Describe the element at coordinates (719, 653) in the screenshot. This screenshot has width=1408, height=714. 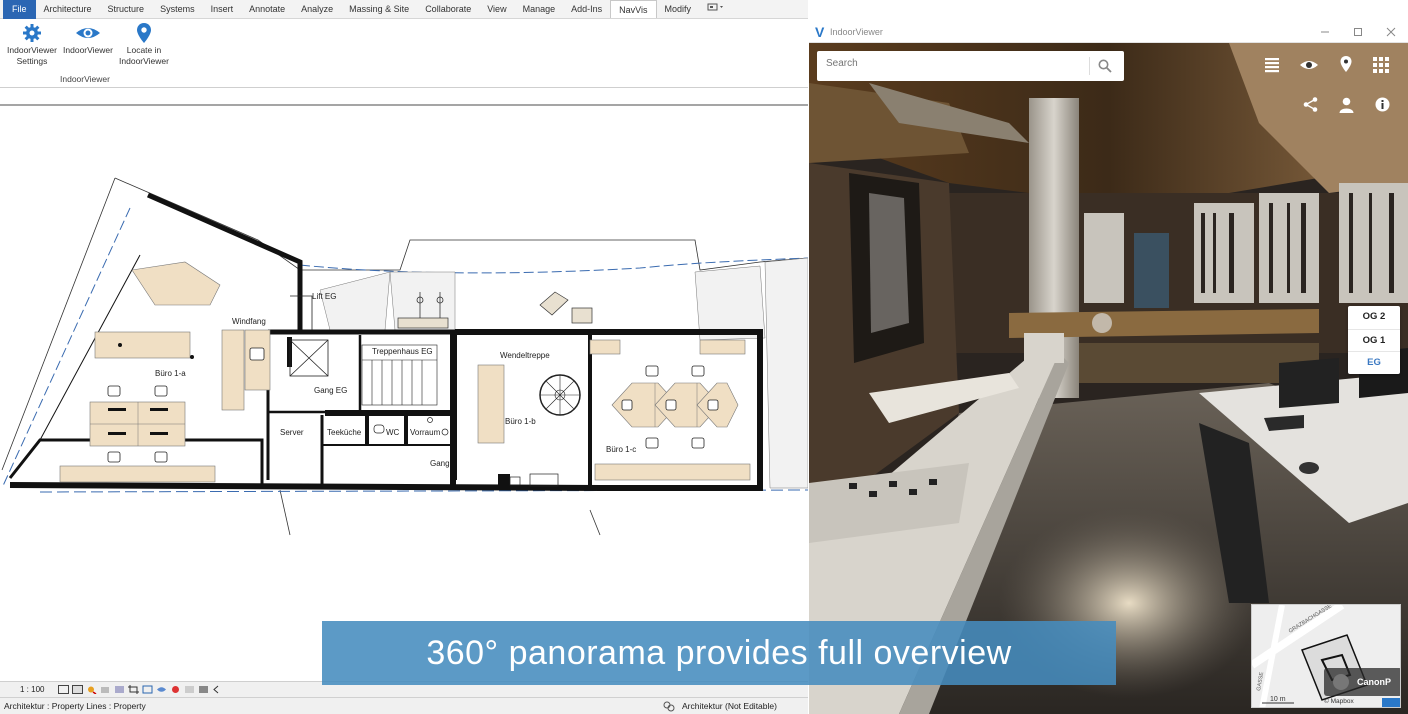
I see `caption-banner: 360° panorama provides full overview` at that location.